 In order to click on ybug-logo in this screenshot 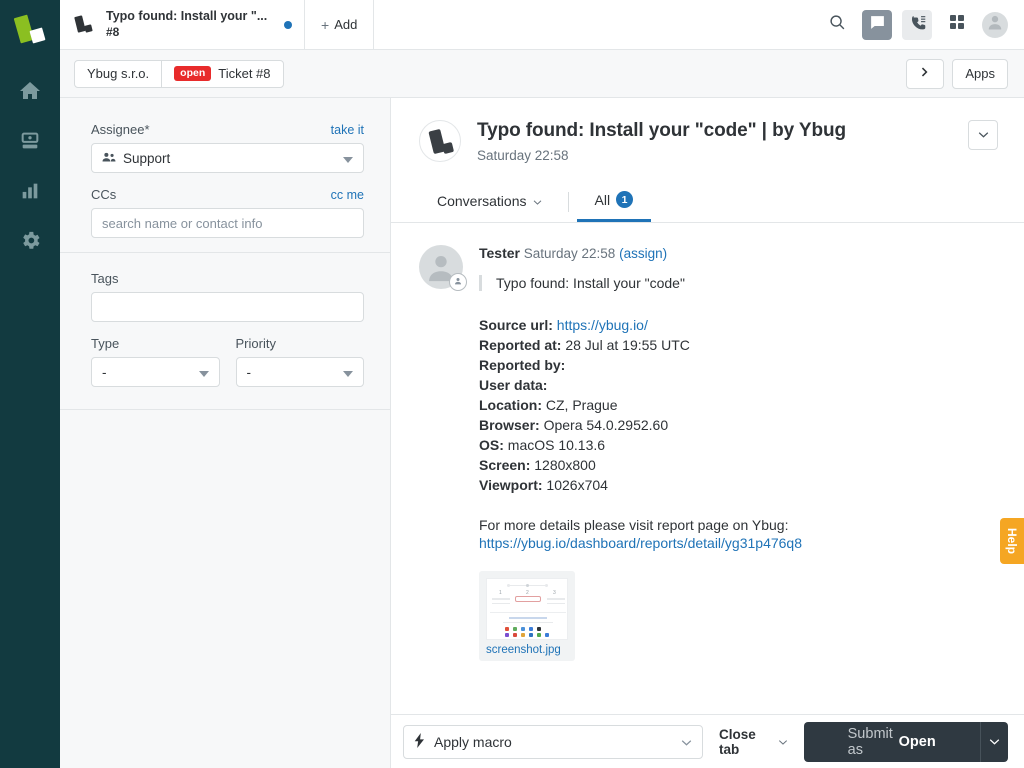, I will do `click(30, 32)`.